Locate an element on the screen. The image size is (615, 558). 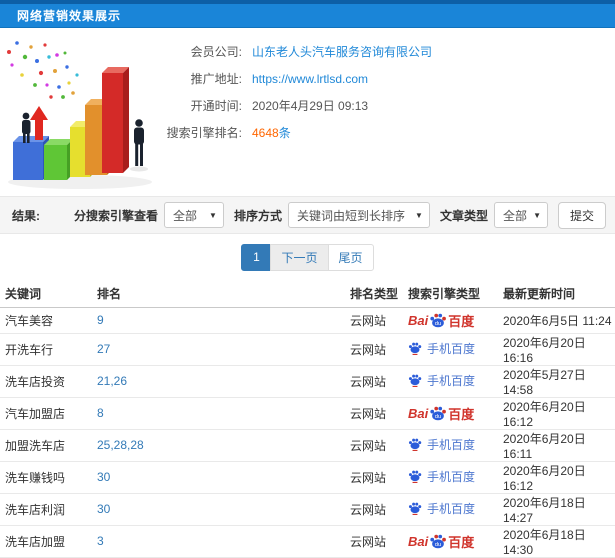
article-type-value: 全部 is located at coordinates (514, 215).